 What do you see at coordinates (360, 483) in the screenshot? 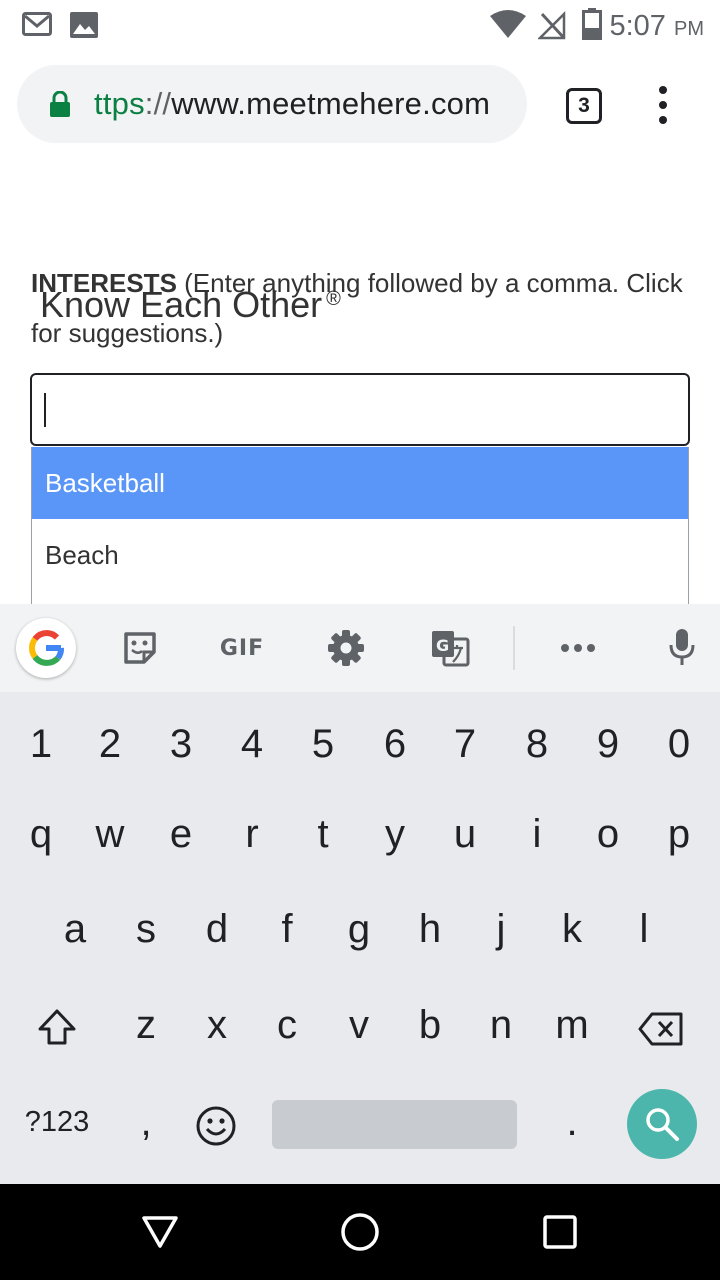
I see `suggestion-item: Basketball` at bounding box center [360, 483].